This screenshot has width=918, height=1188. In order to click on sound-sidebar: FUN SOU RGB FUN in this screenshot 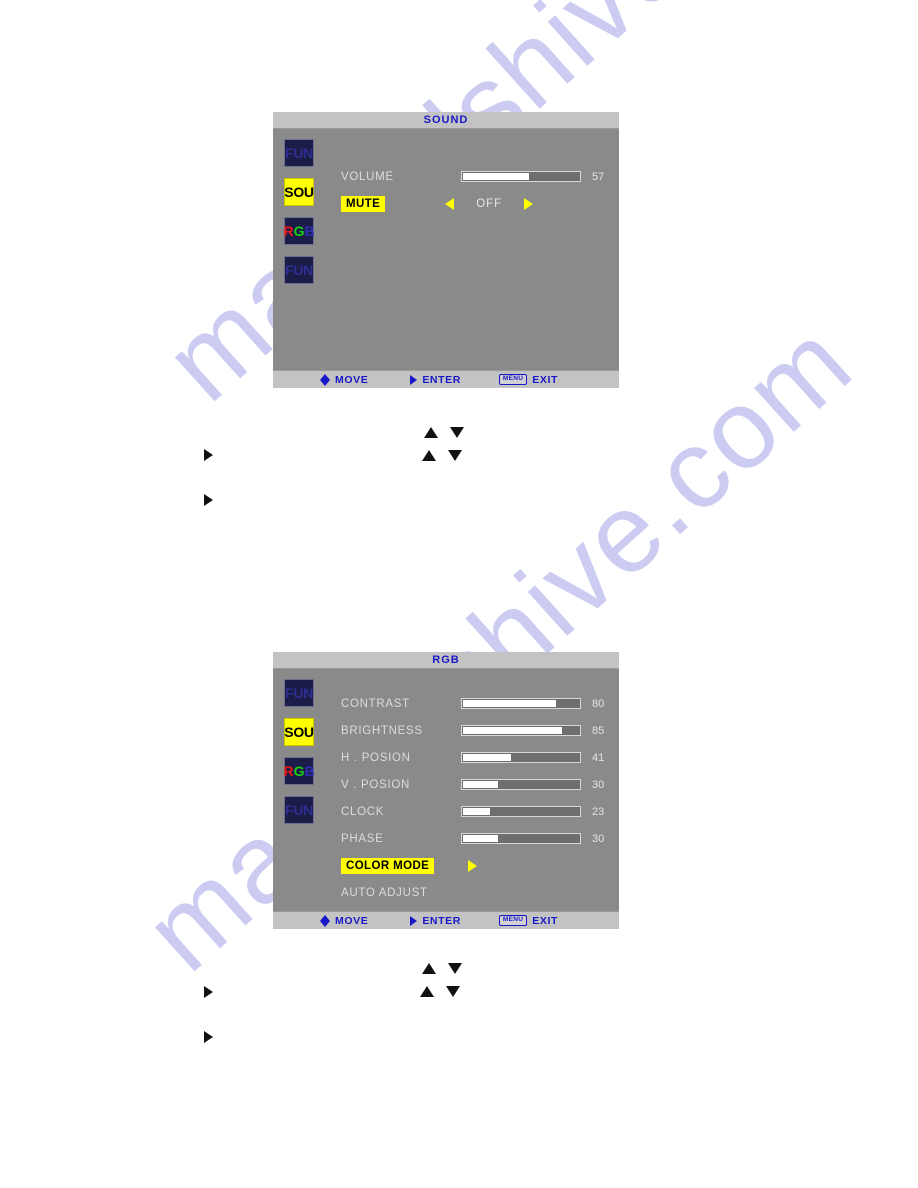, I will do `click(299, 217)`.